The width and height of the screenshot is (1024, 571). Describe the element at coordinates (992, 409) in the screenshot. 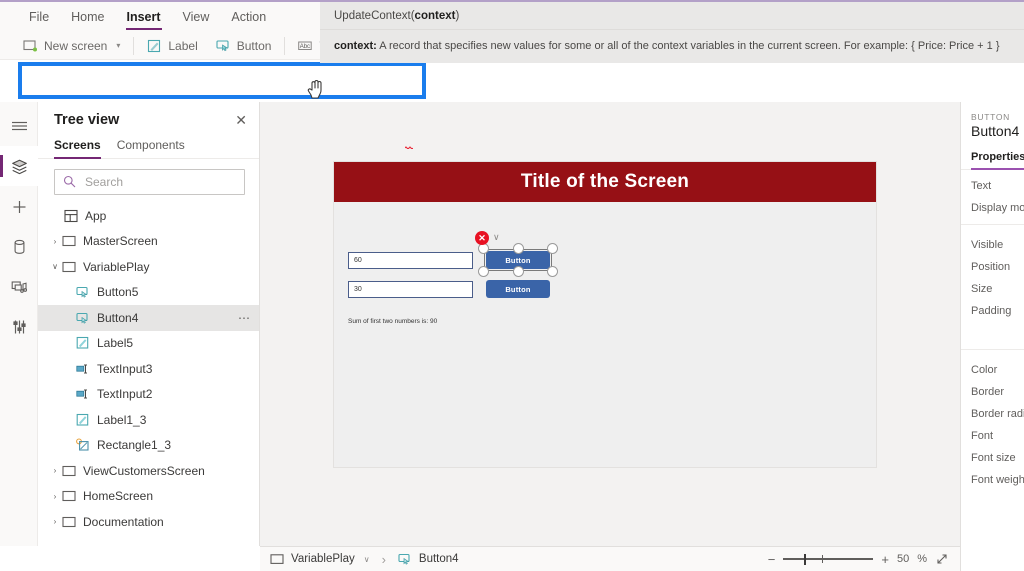

I see `property-row-border-radius: Border radiu` at that location.